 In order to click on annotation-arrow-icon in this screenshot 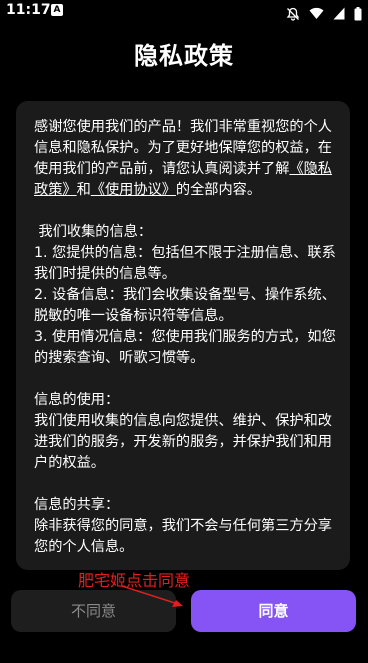, I will do `click(152, 596)`.